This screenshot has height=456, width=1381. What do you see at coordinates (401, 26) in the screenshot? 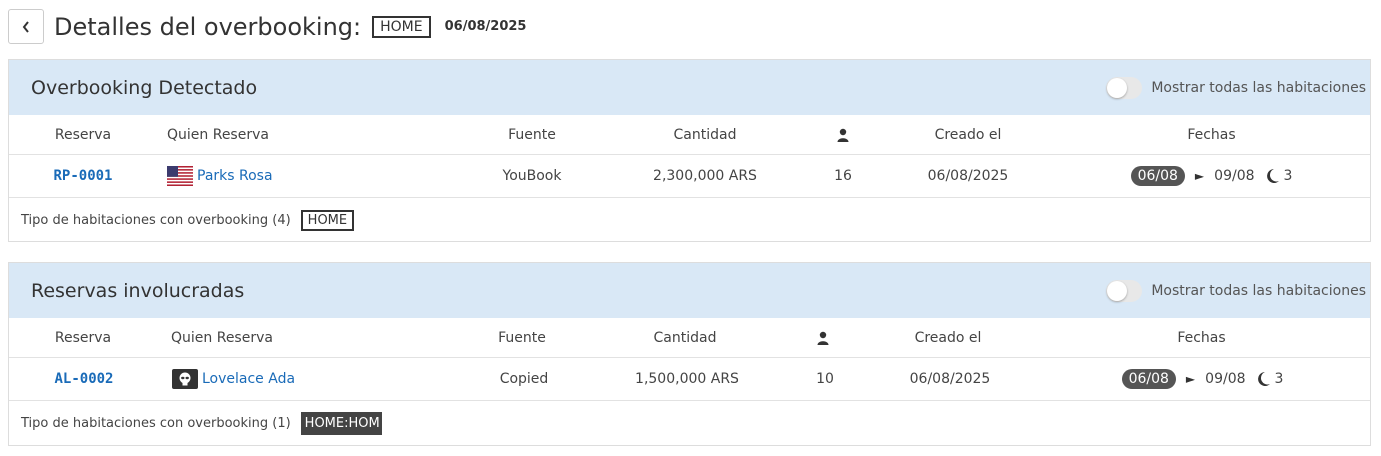
I see `room-code-tag: HOME` at bounding box center [401, 26].